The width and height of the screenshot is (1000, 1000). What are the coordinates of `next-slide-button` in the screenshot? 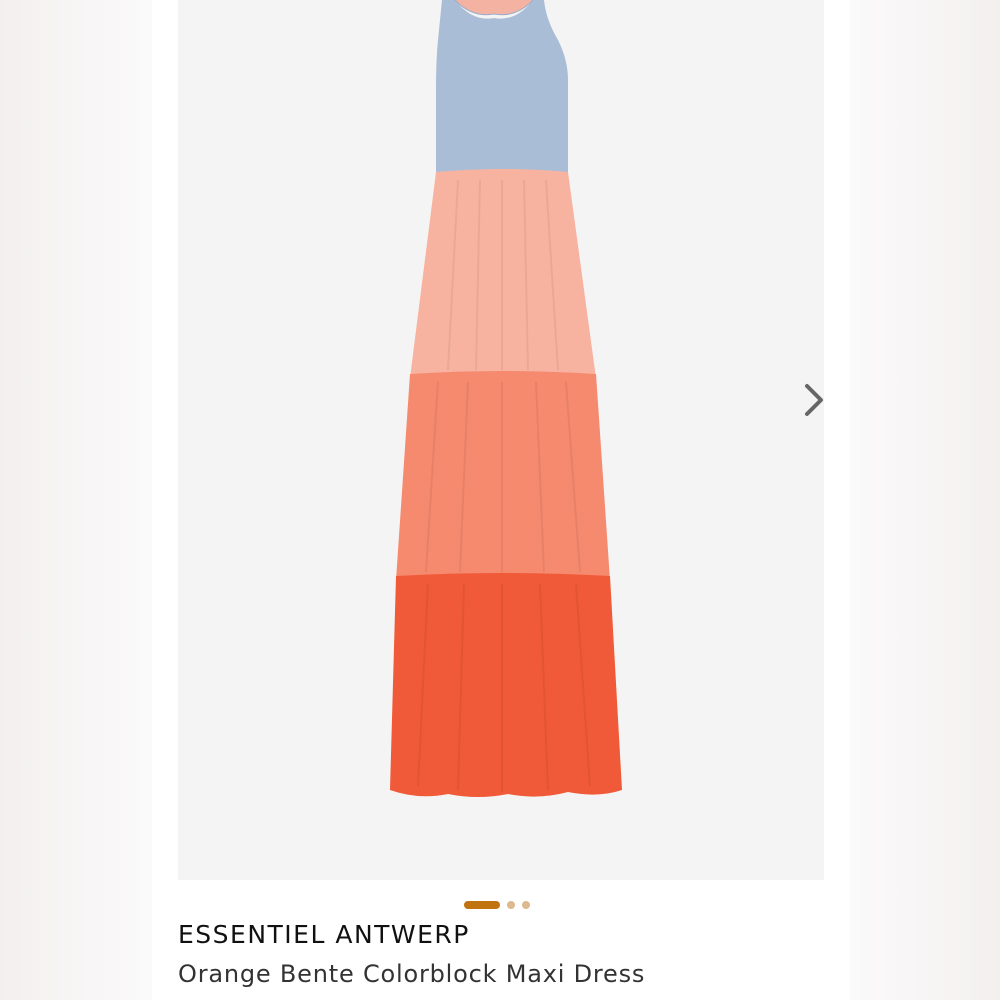 It's located at (814, 400).